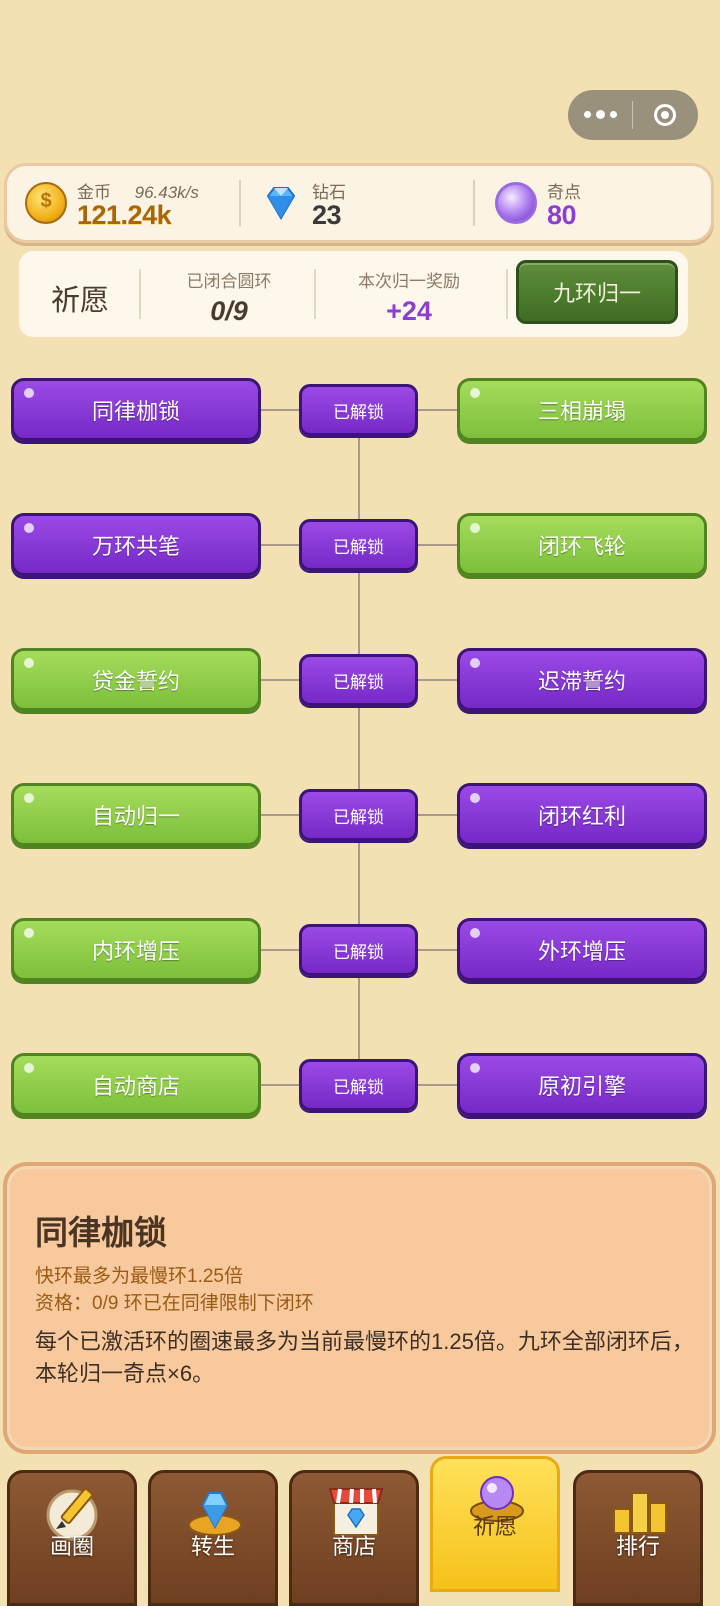 The height and width of the screenshot is (1606, 720). I want to click on bottom-nav: 画圈 转生 商店 祈愿 排行, so click(360, 1531).